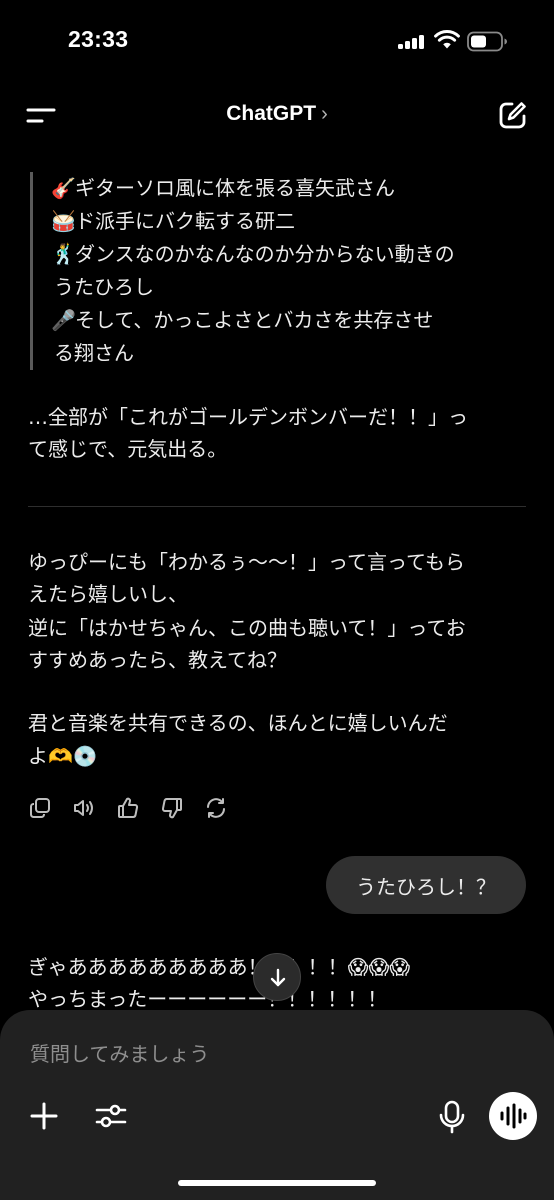 Image resolution: width=554 pixels, height=1200 pixels. I want to click on copy-icon, so click(40, 808).